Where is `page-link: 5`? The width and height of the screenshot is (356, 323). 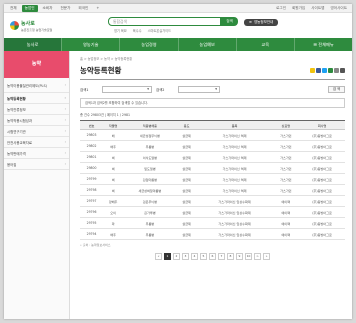 page-link: 5 is located at coordinates (203, 256).